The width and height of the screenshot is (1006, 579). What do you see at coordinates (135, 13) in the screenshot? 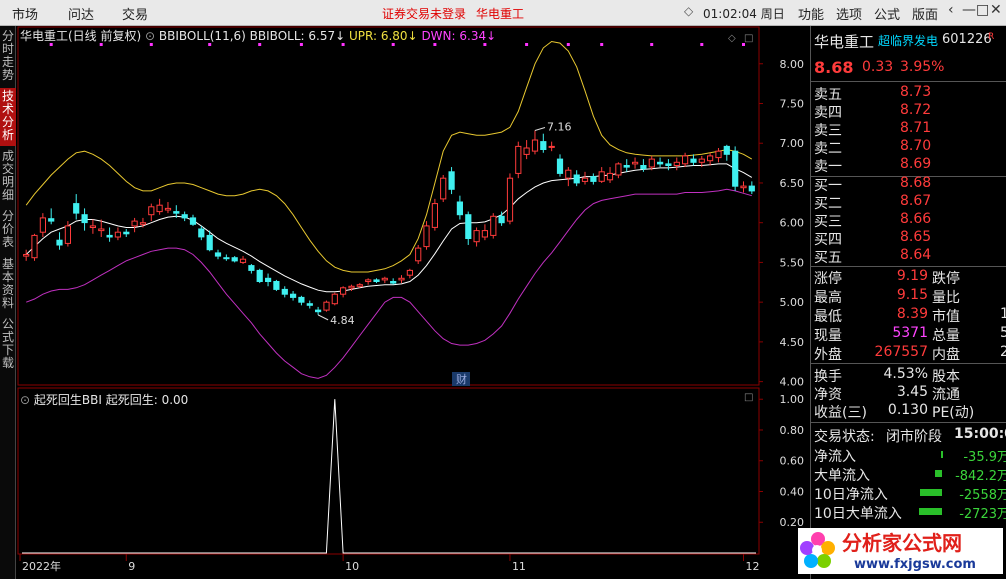
I see `menu-trade: 交易` at bounding box center [135, 13].